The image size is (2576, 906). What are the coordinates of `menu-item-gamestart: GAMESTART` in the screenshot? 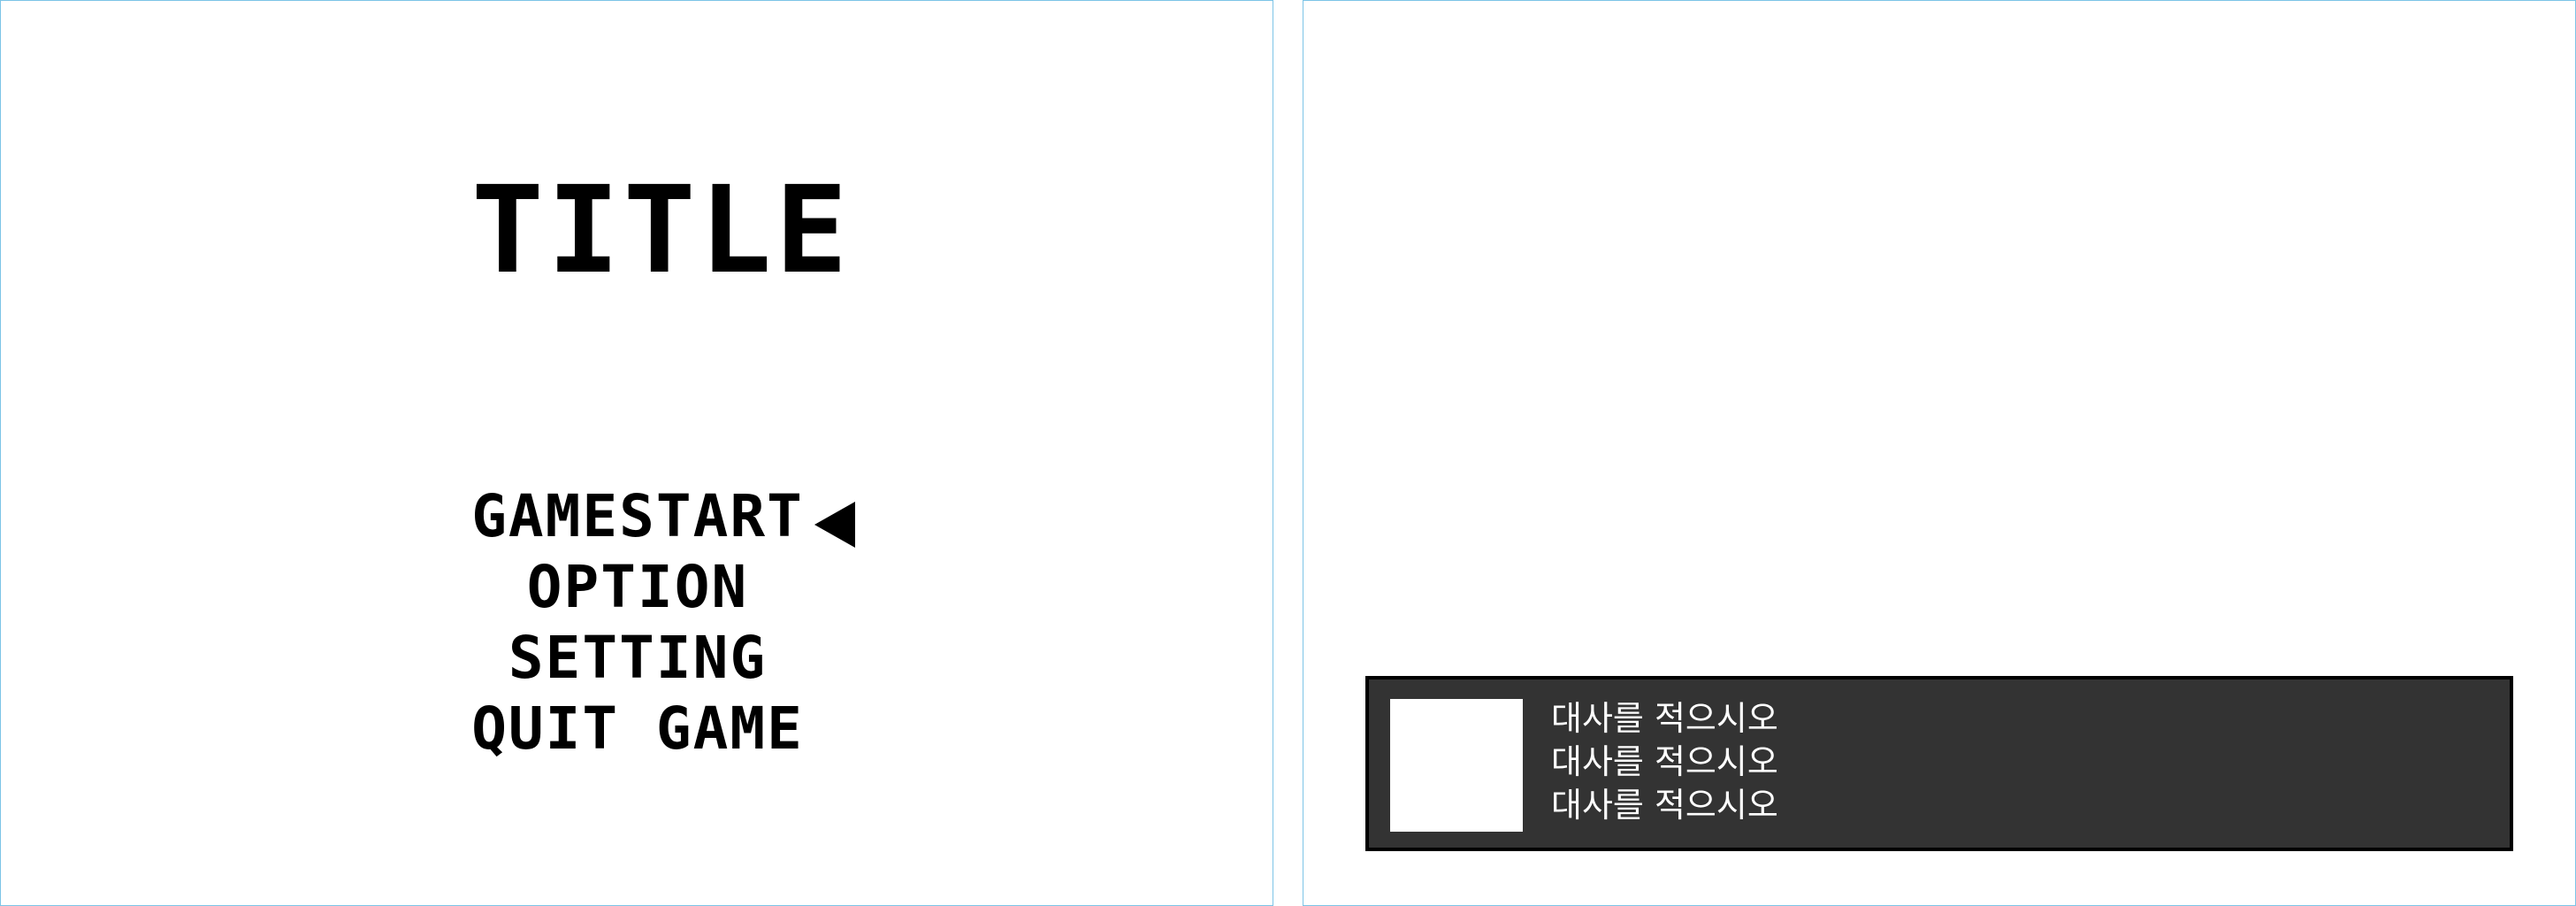 It's located at (637, 517).